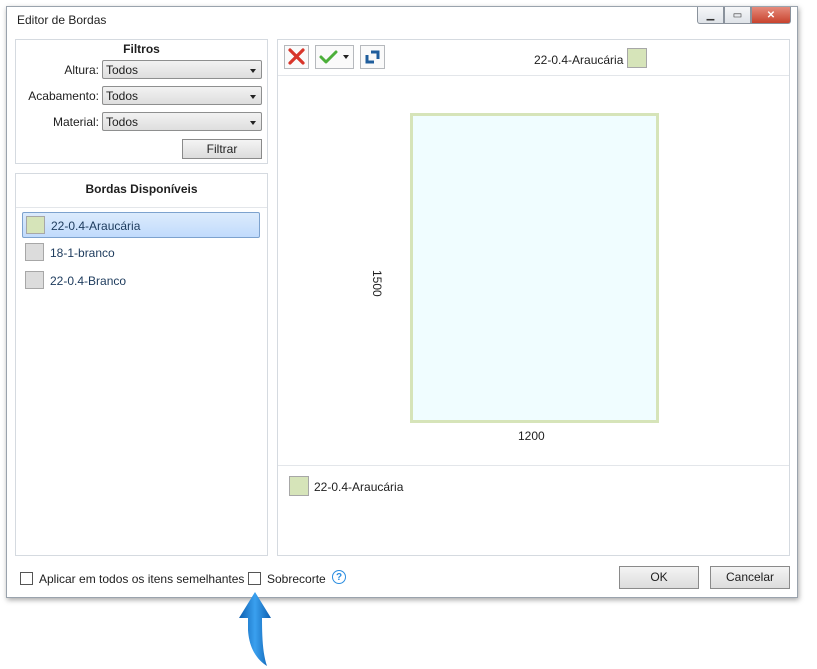 The width and height of the screenshot is (817, 669). I want to click on bottom-edge-label: 22-0.4-Araucária, so click(359, 487).